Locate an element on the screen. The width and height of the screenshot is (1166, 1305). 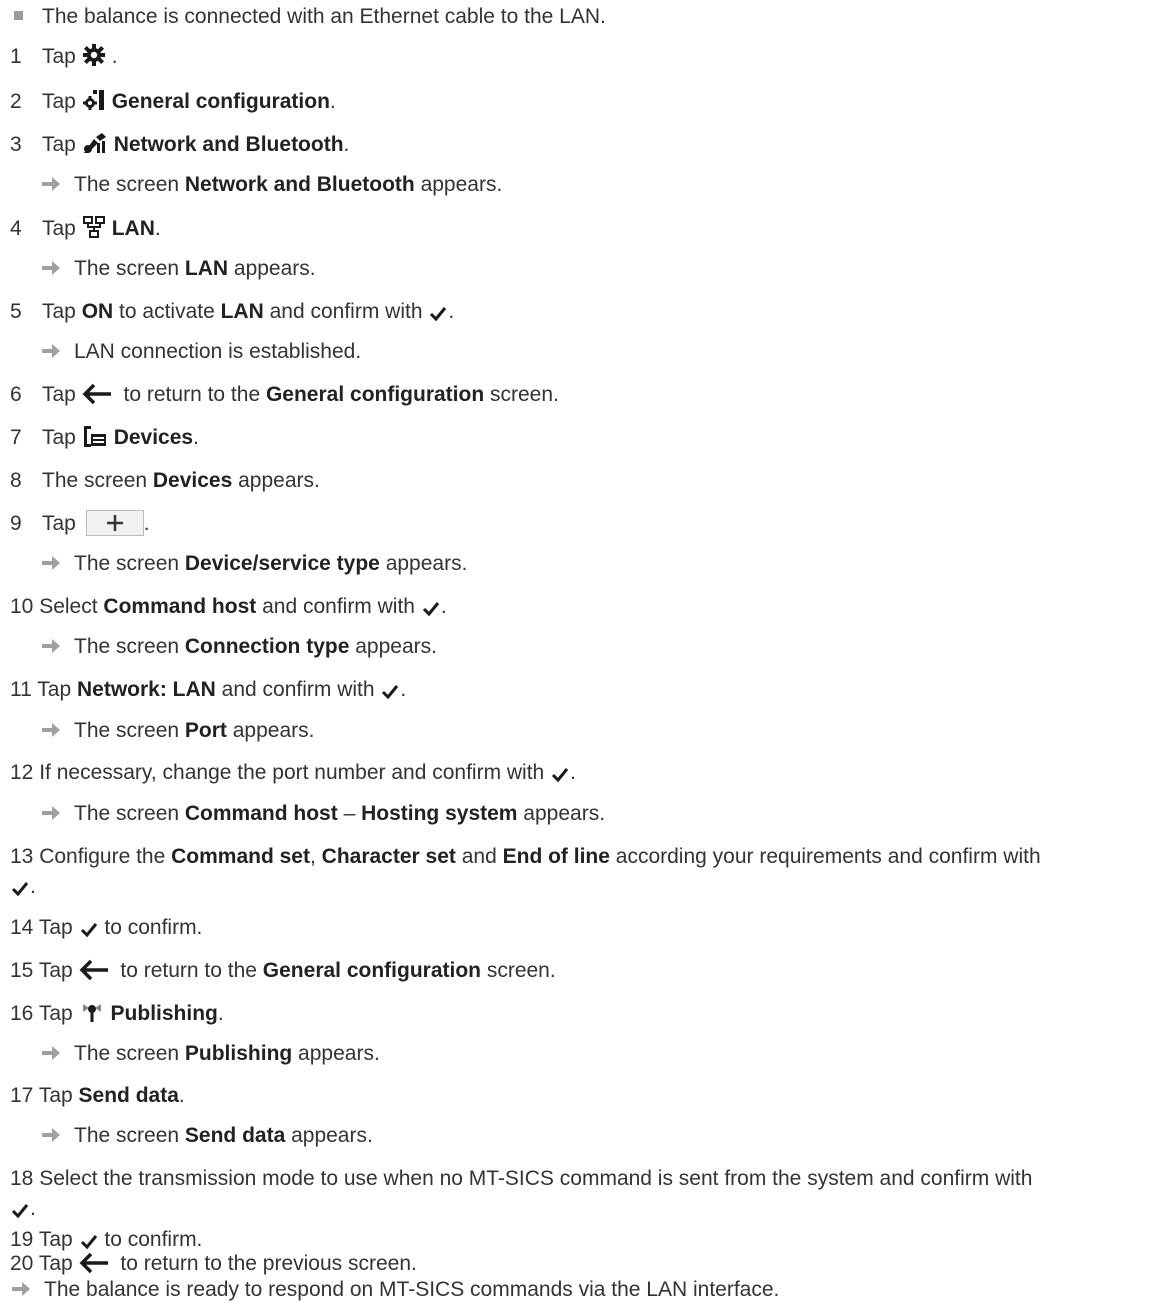
step-number: 12 is located at coordinates (22, 772).